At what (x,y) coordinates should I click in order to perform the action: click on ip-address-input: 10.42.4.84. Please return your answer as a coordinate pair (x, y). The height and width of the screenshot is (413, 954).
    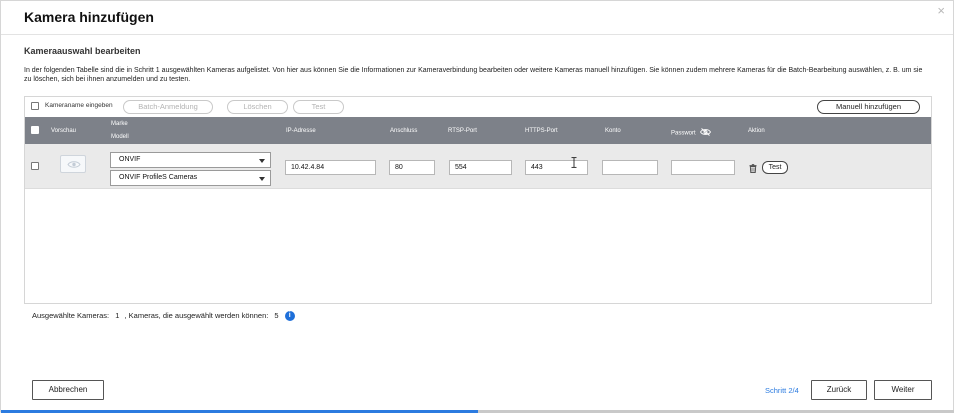
    Looking at the image, I should click on (330, 167).